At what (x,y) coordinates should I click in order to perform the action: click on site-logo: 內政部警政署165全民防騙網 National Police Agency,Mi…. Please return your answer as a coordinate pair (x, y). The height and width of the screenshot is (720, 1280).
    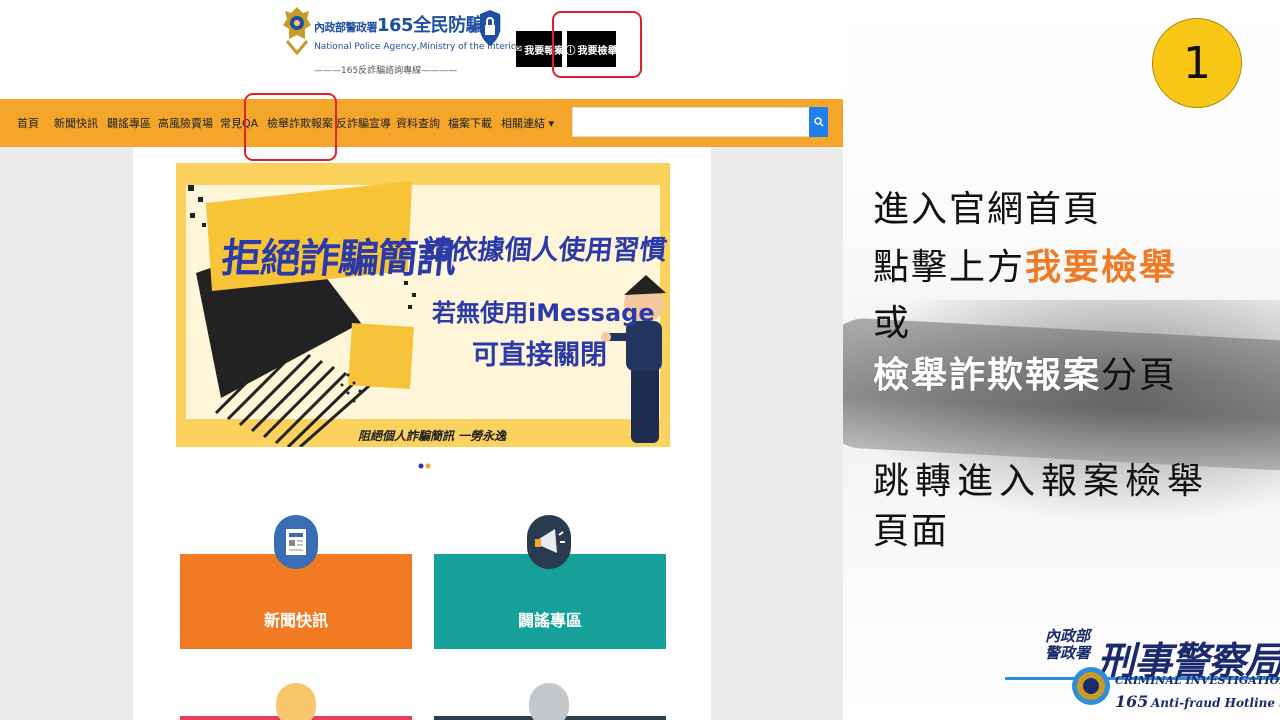
    Looking at the image, I should click on (401, 41).